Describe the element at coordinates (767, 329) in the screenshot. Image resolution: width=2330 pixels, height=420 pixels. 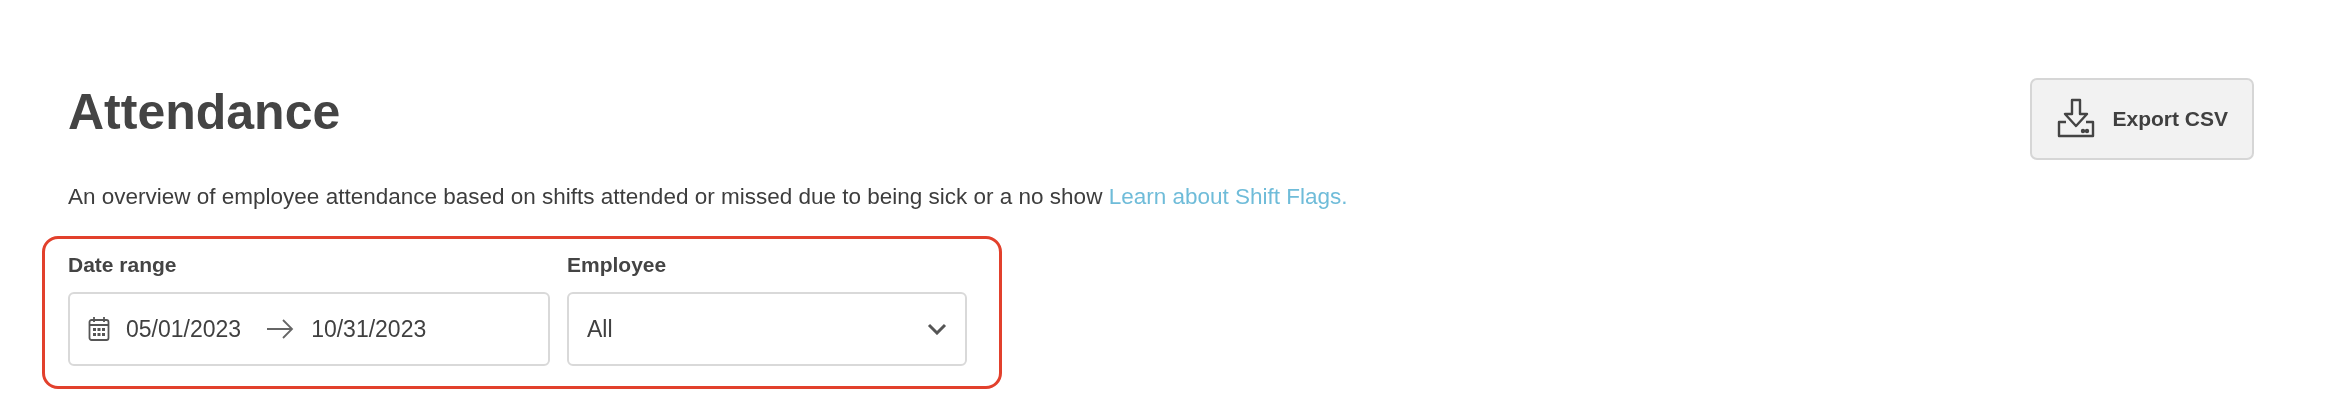
I see `employee-select: All` at that location.